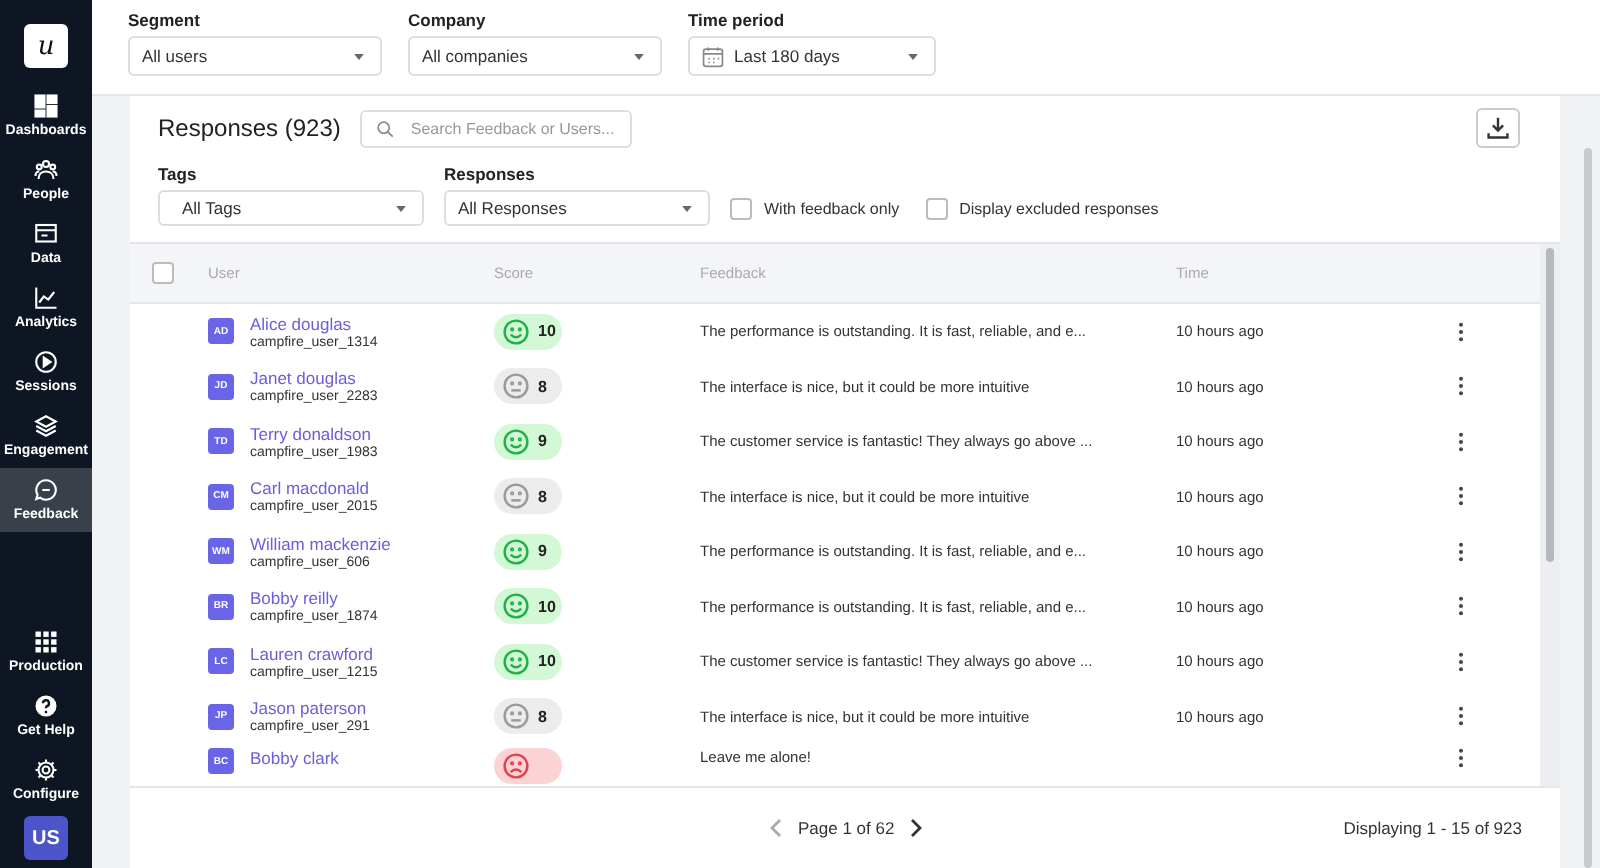  Describe the element at coordinates (310, 708) in the screenshot. I see `user-name-link: Jason paterson` at that location.